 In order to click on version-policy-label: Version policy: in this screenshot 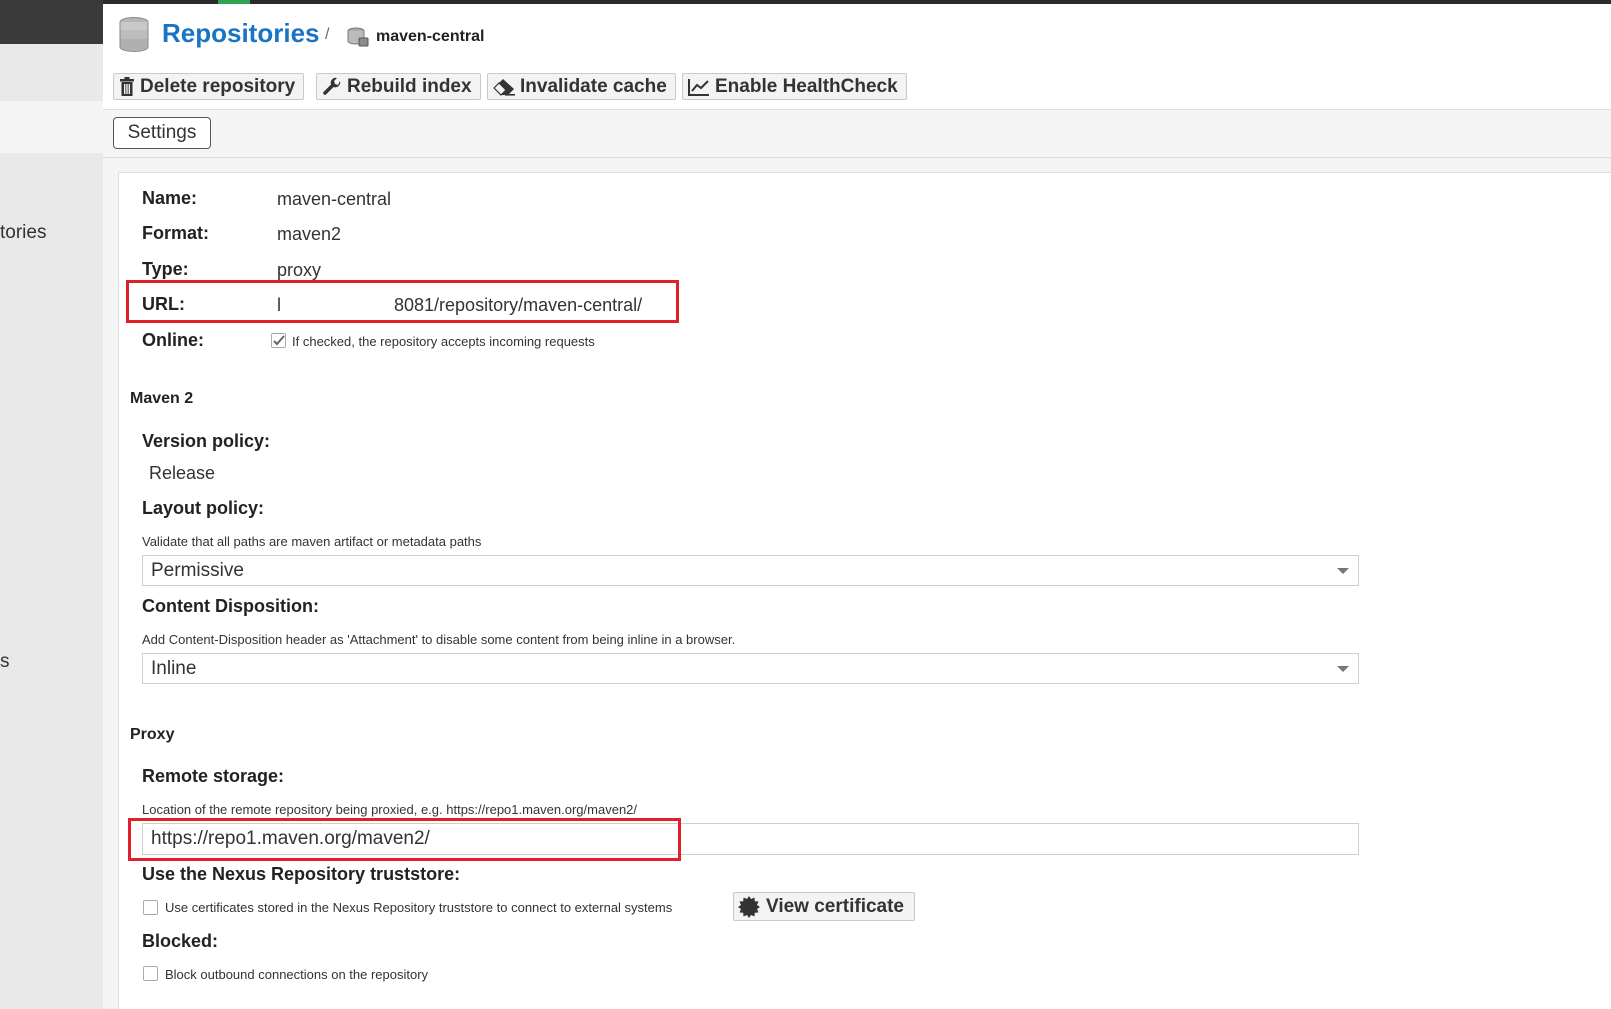, I will do `click(206, 441)`.